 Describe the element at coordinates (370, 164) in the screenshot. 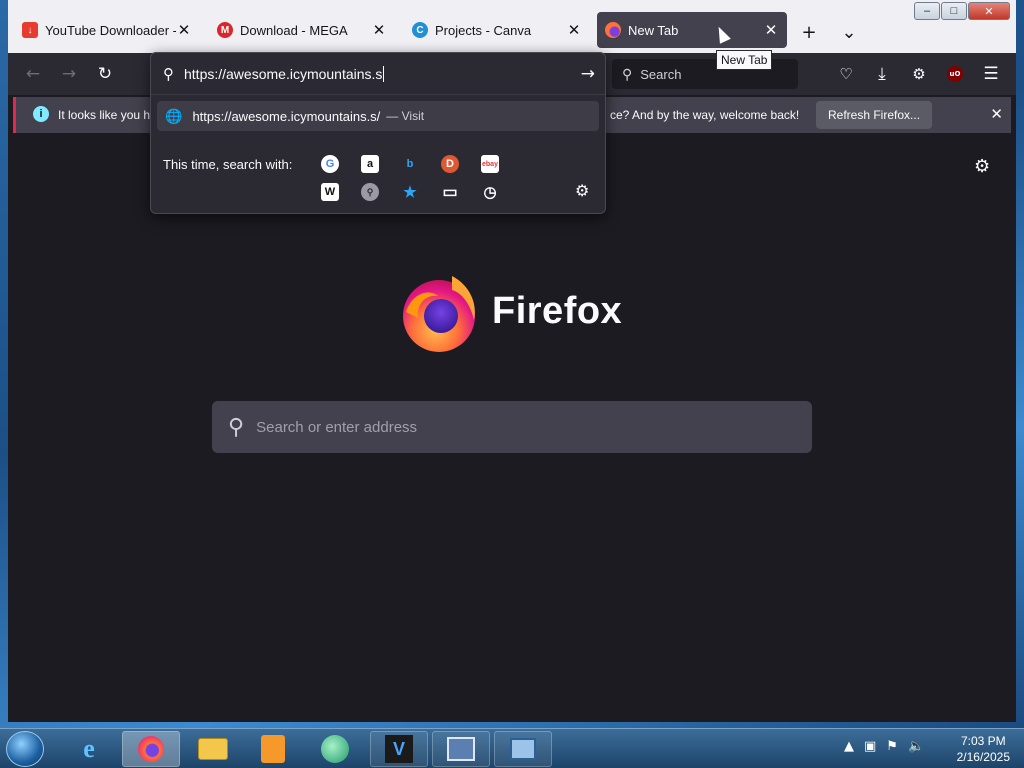

I see `amazon-engine-button: a` at that location.